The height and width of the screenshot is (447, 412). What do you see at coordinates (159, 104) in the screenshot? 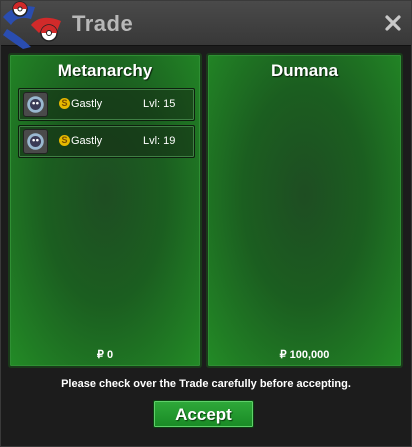
I see `pokemon-level: Lvl: 15` at bounding box center [159, 104].